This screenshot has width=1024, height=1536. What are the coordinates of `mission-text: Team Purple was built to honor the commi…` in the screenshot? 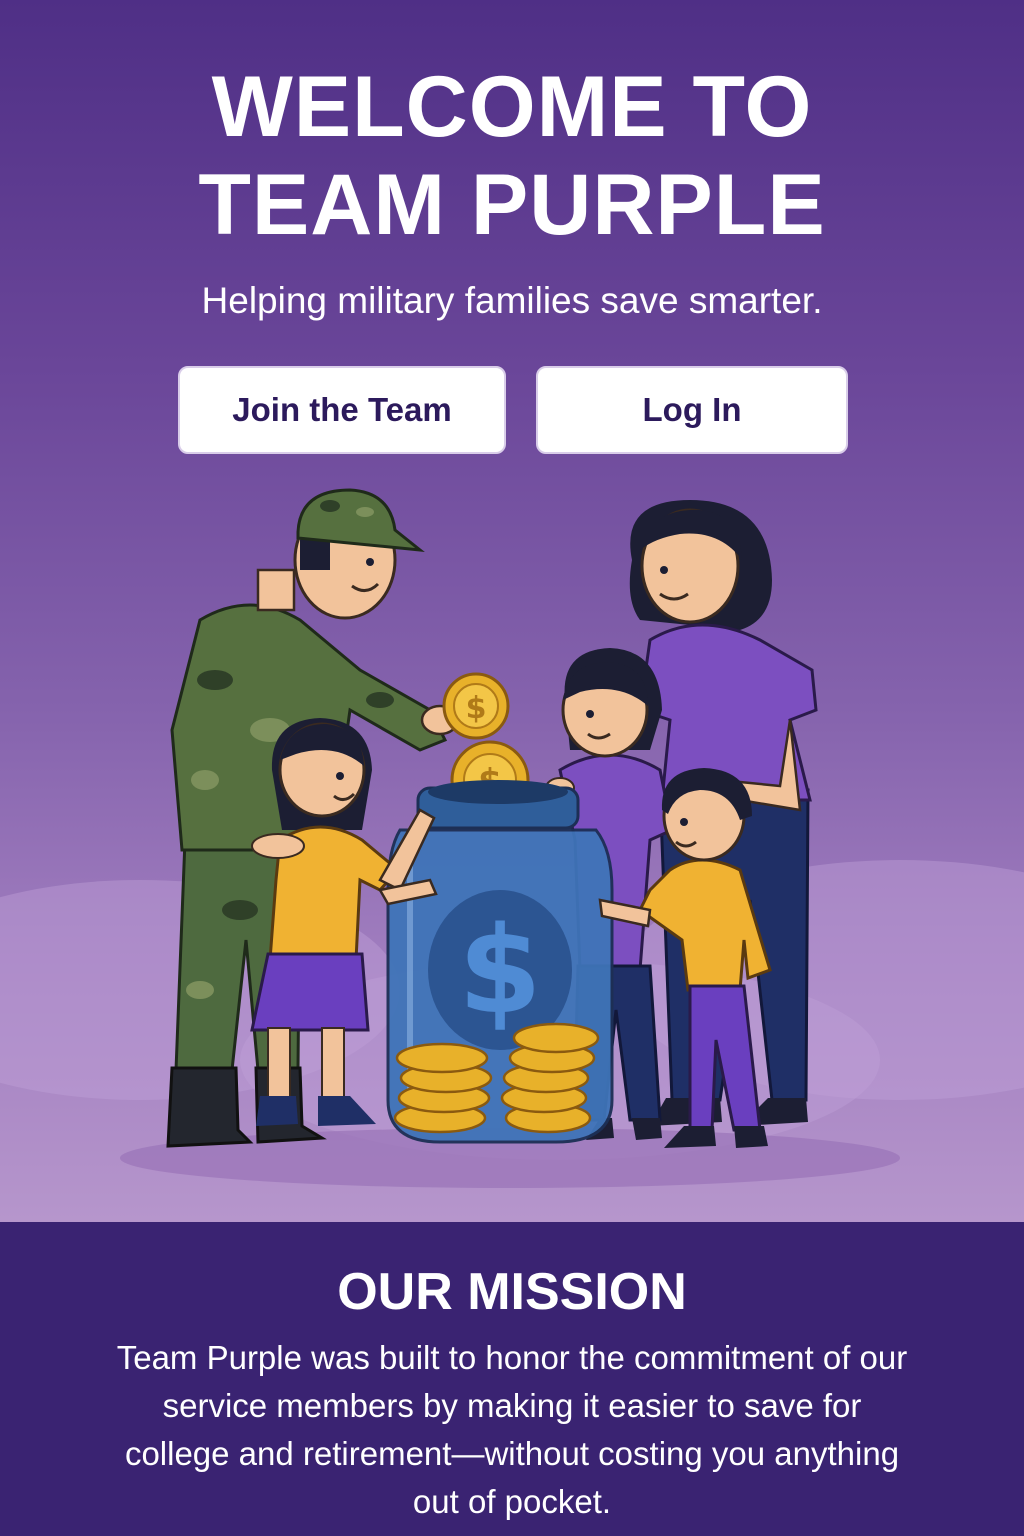 It's located at (512, 1429).